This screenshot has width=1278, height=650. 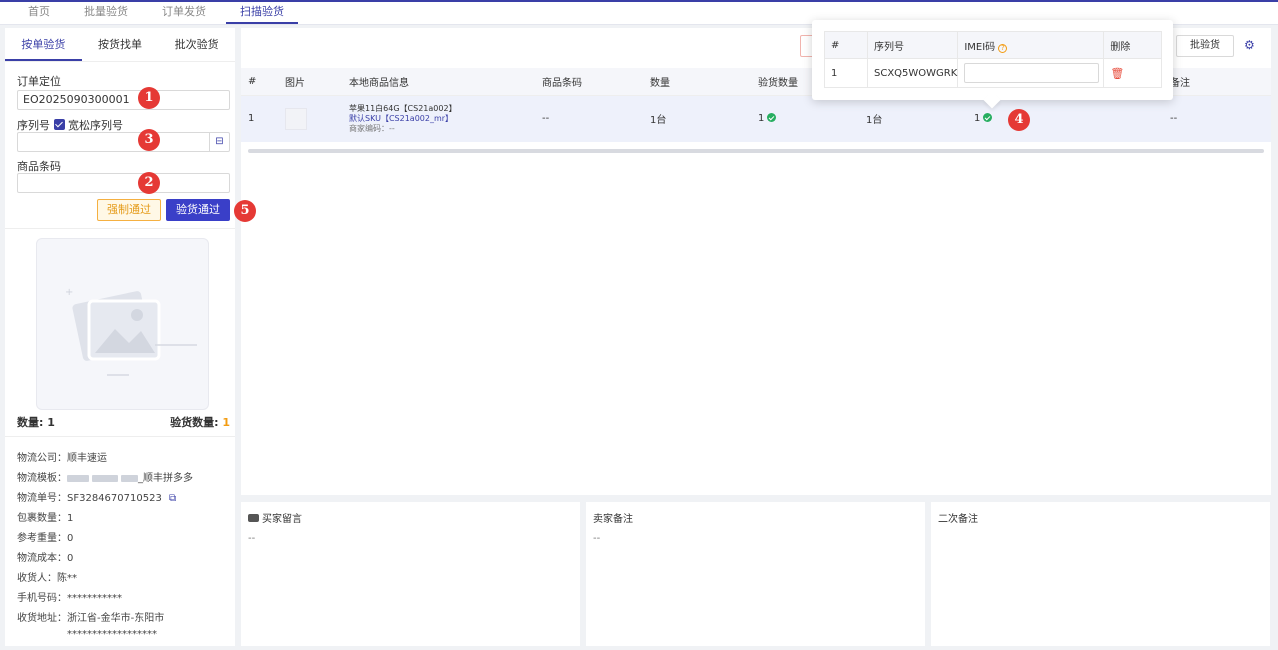 What do you see at coordinates (196, 44) in the screenshot?
I see `subtab-by-batch: 批次验货` at bounding box center [196, 44].